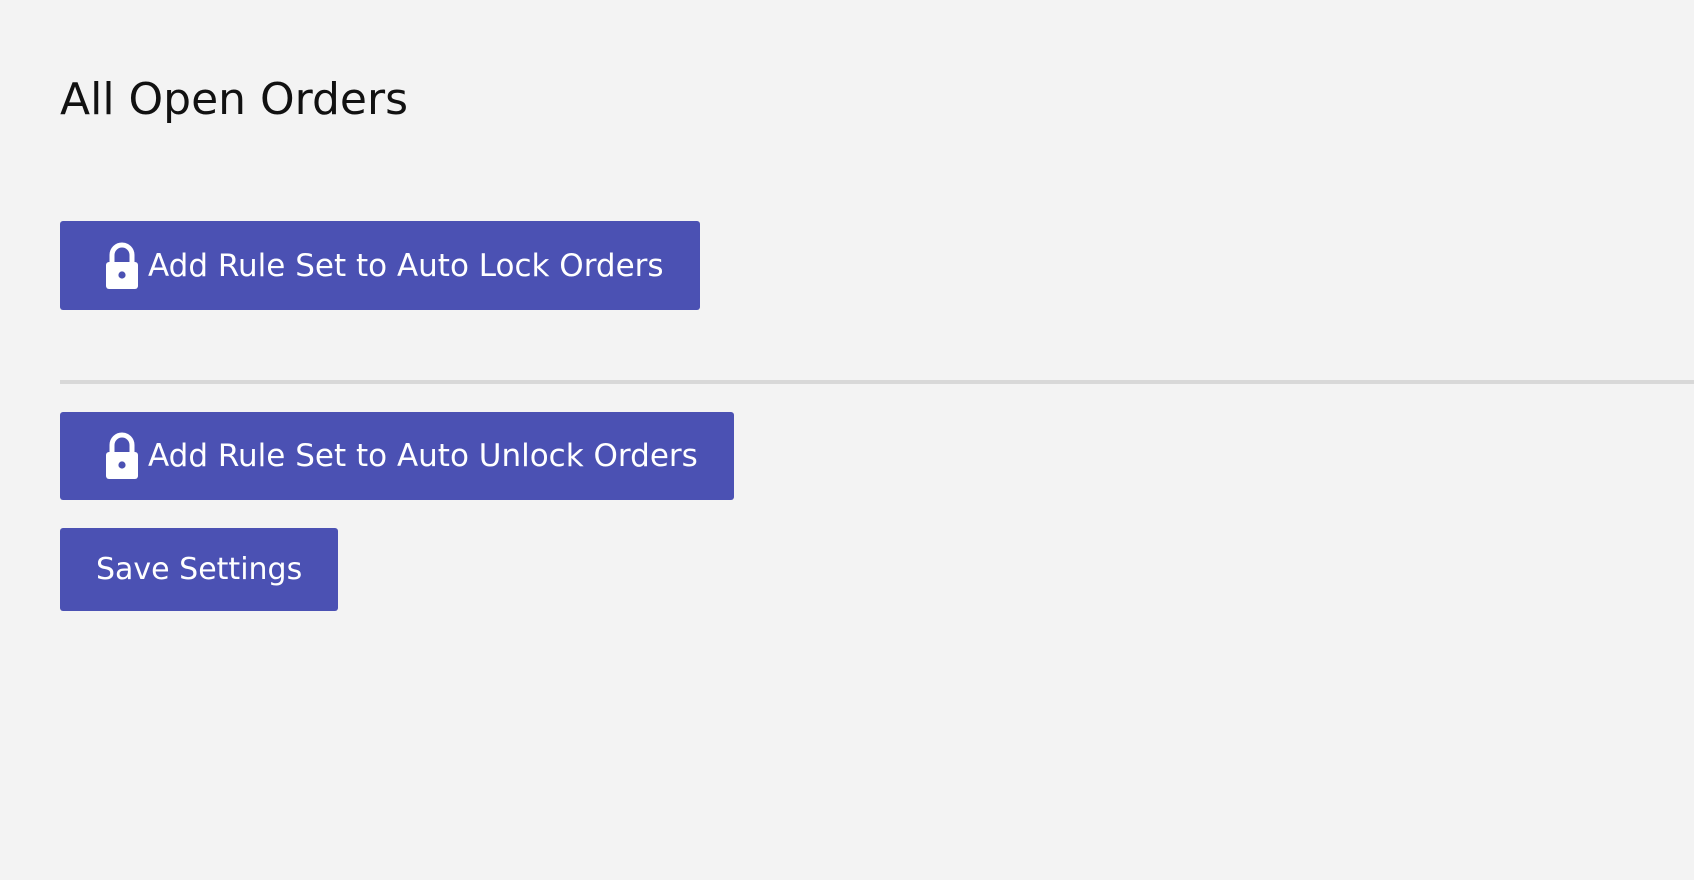 This screenshot has height=880, width=1694. Describe the element at coordinates (423, 456) in the screenshot. I see `add-auto-unlock-rule-label: Add Rule Set to Auto Unlock Orders` at that location.